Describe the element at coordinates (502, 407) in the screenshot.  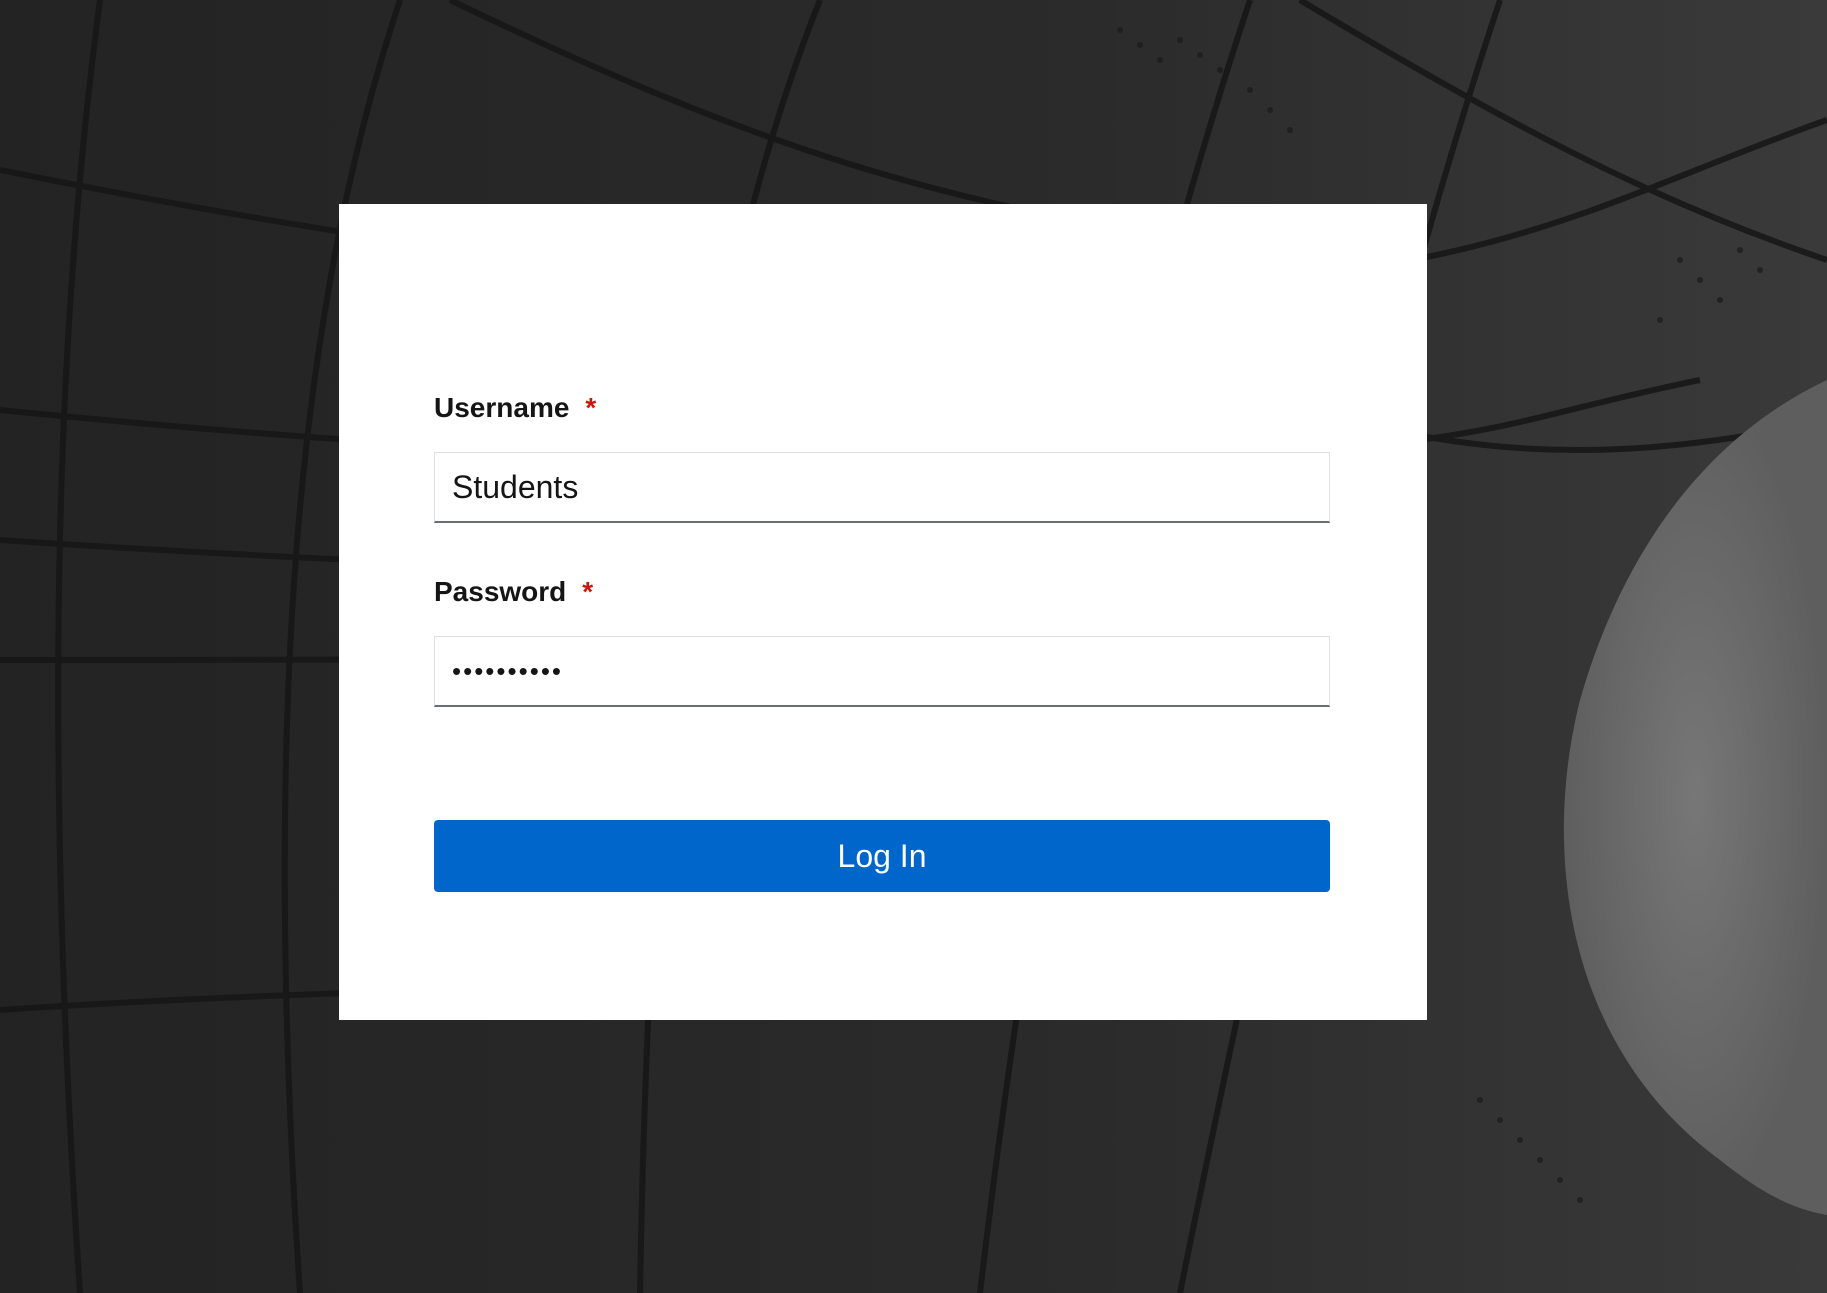
I see `username-label-text: Username` at that location.